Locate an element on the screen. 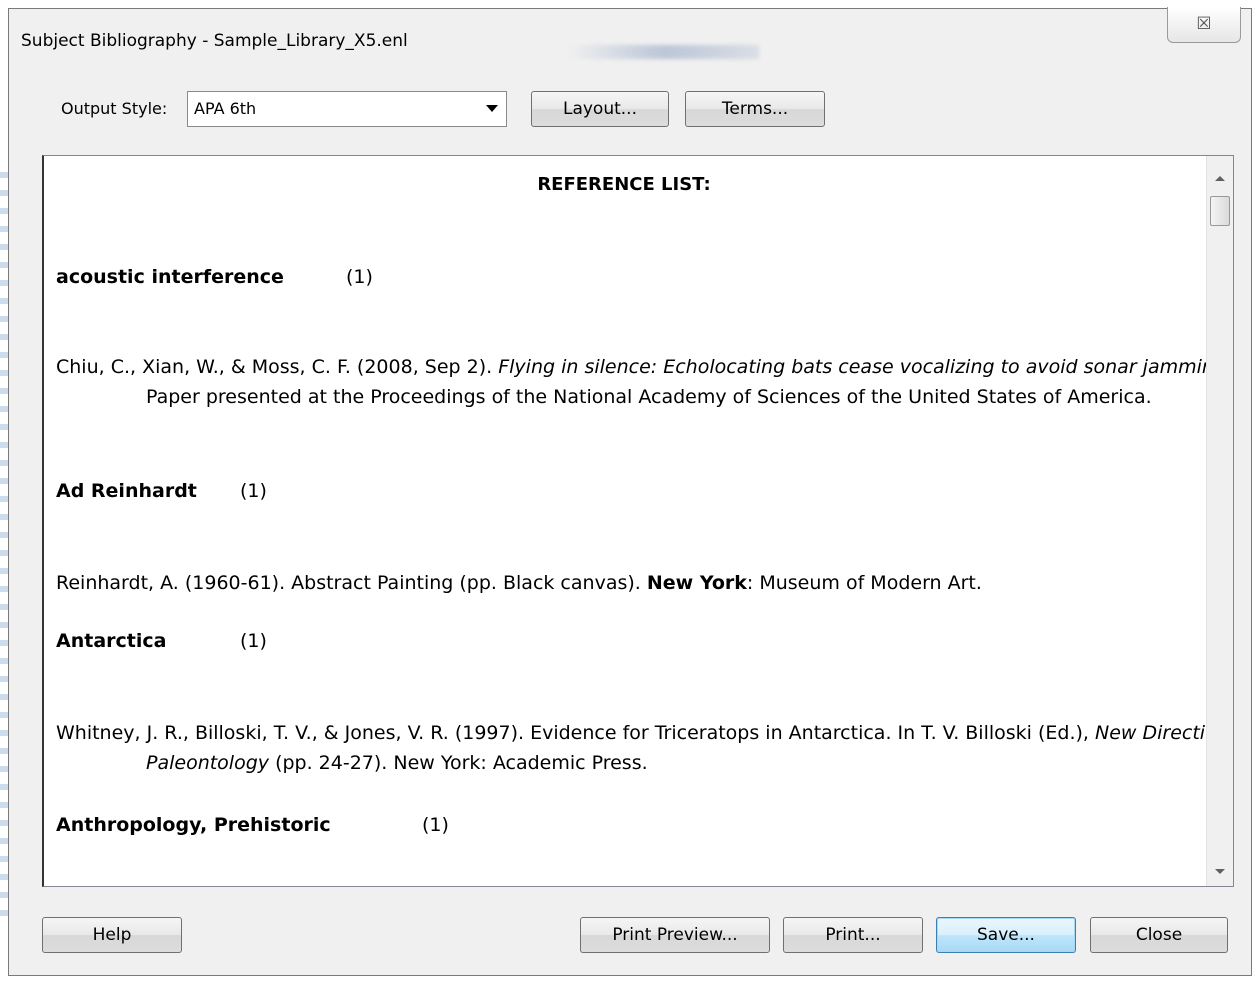  chevron-down-icon is located at coordinates (492, 108).